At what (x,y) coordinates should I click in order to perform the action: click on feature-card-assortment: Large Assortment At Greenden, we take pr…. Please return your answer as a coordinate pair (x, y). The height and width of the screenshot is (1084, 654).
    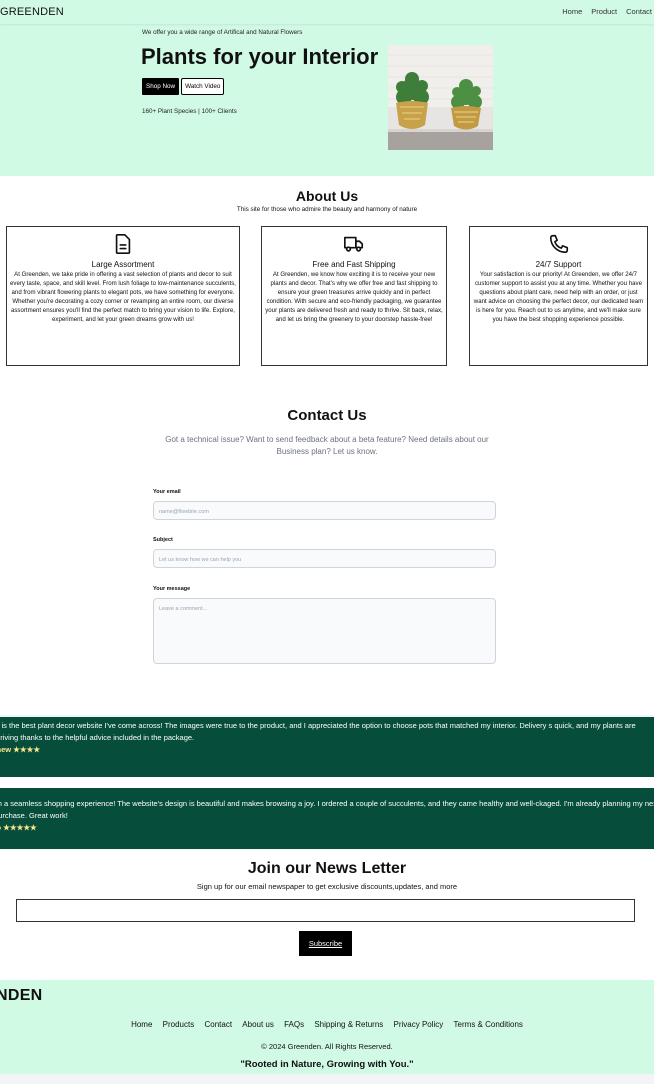
    Looking at the image, I should click on (123, 296).